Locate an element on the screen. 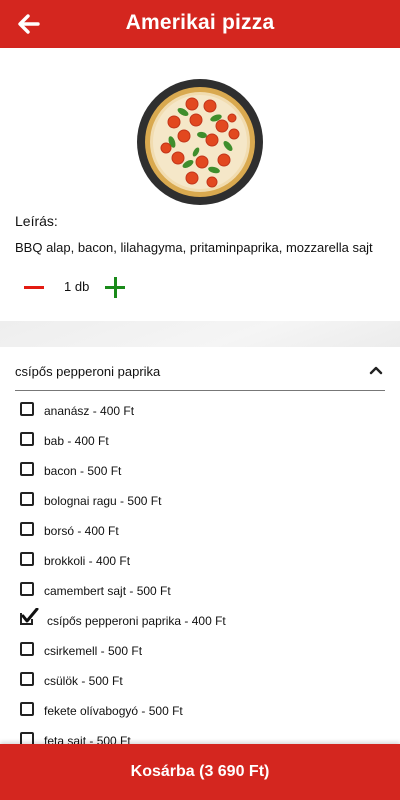  extra-option: csülök - 500 Ft is located at coordinates (200, 681).